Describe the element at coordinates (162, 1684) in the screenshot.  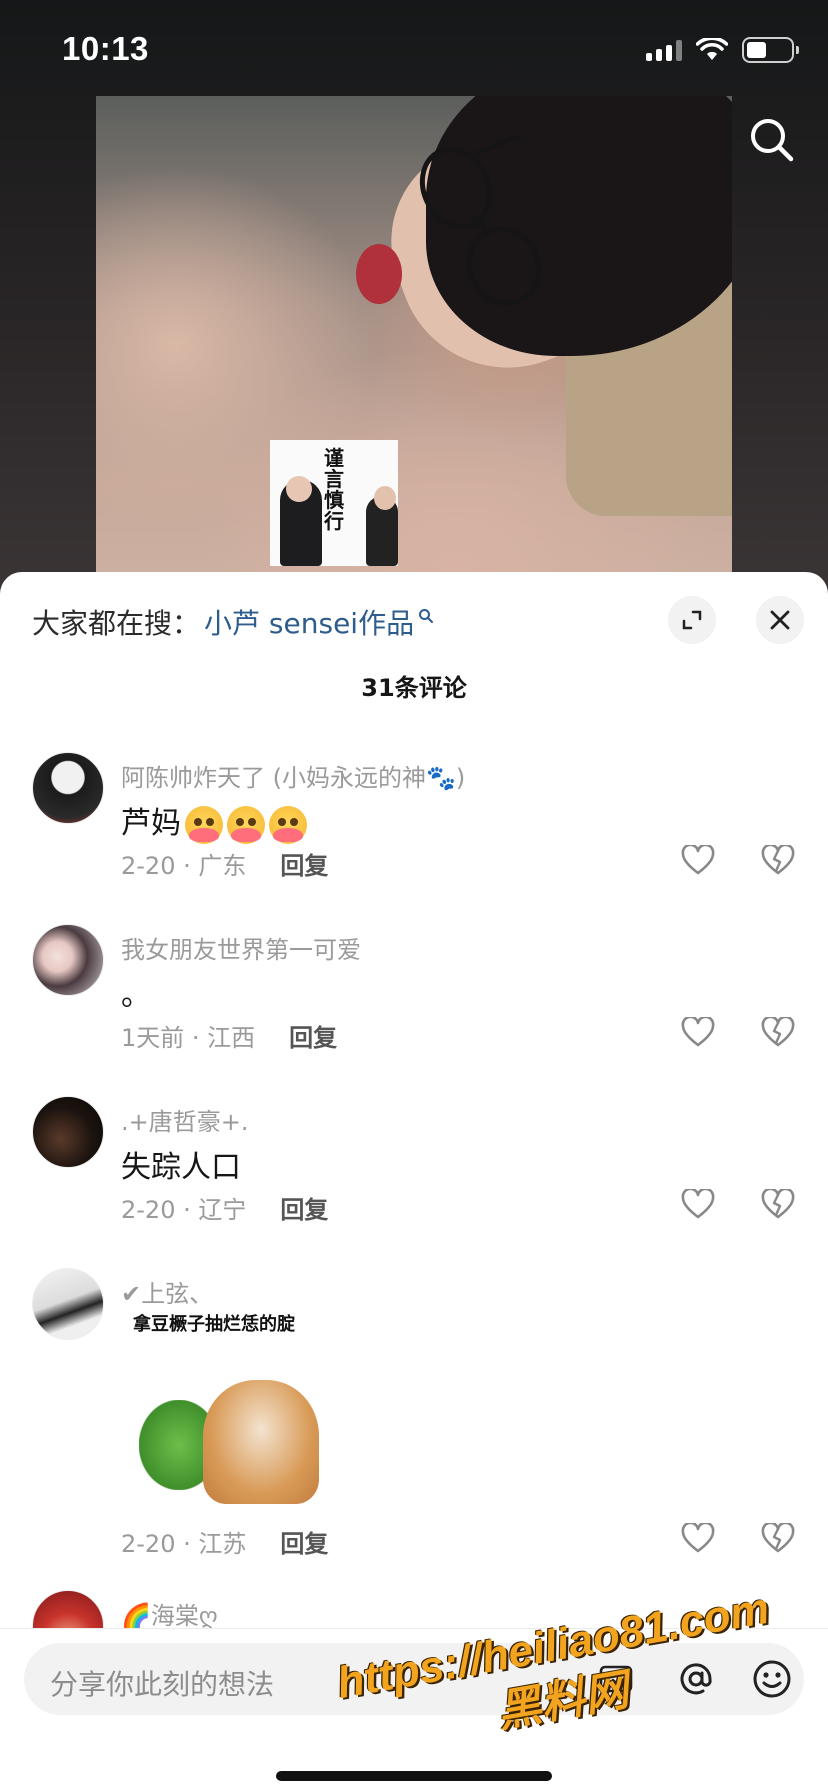
I see `comment-input-placeholder: 分享你此刻的想法` at that location.